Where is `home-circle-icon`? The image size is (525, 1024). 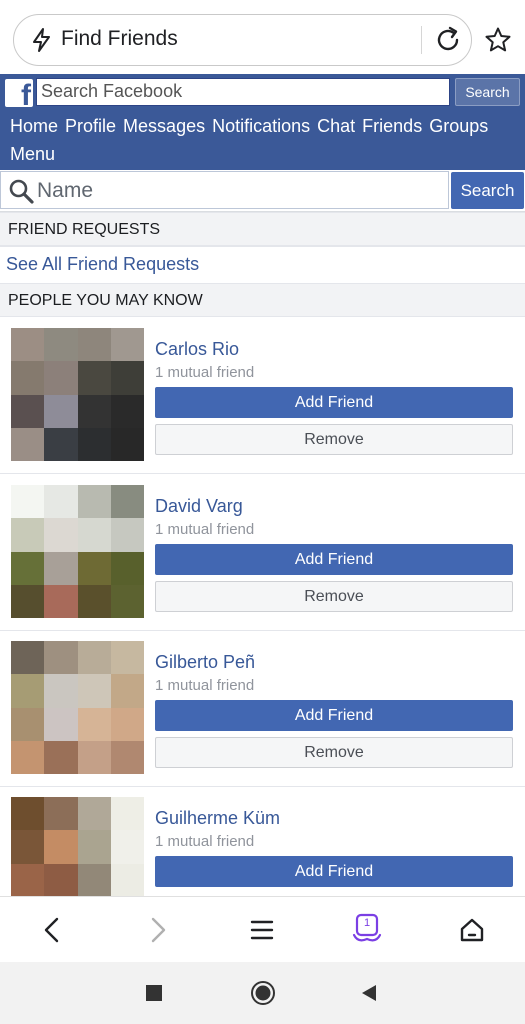
home-circle-icon is located at coordinates (263, 993).